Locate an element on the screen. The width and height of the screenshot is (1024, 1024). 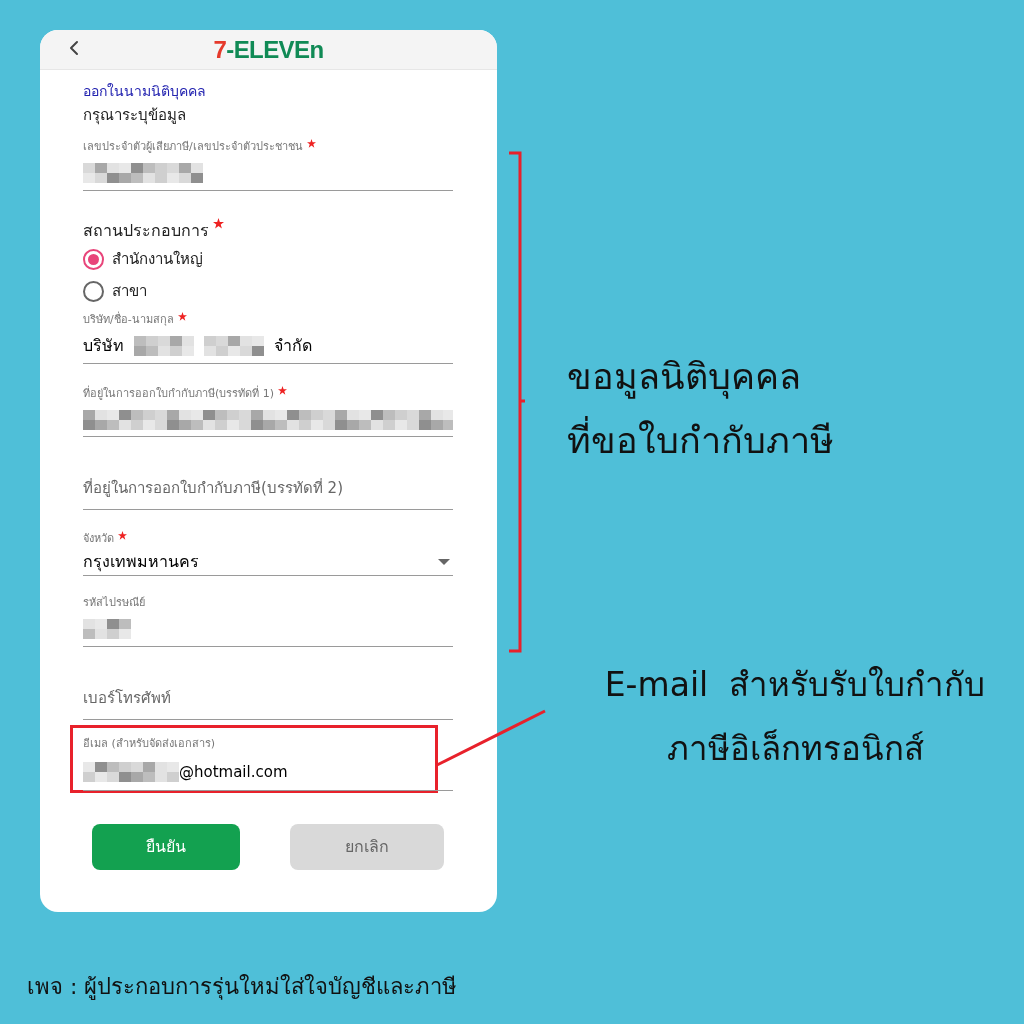
field-label: เลขประจำตัวผู้เสียภาษี/เลขประจำตัวประชาชน is located at coordinates (193, 147).